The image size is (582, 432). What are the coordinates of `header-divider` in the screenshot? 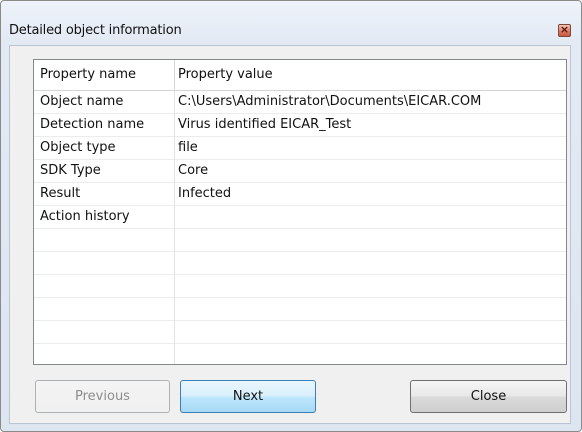 It's located at (174, 75).